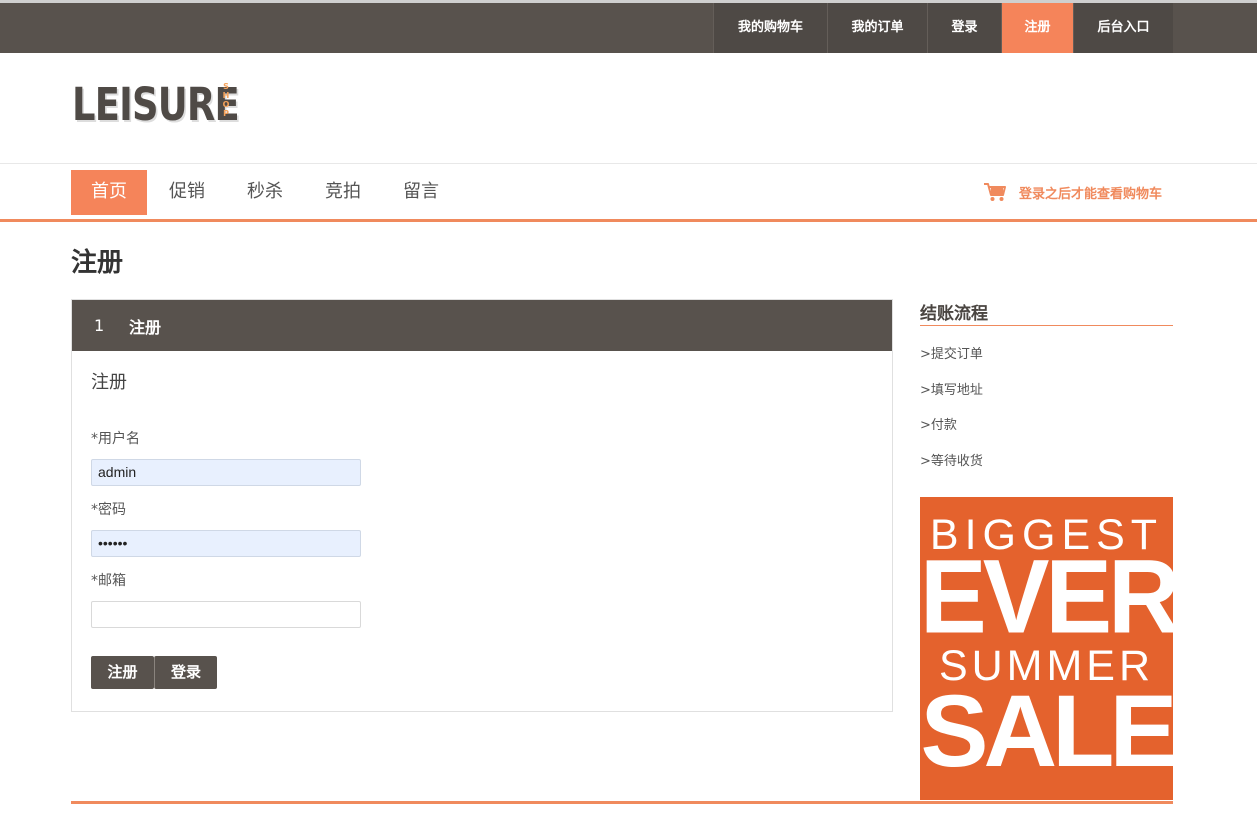 The width and height of the screenshot is (1257, 820). What do you see at coordinates (122, 672) in the screenshot?
I see `register-button: 注册` at bounding box center [122, 672].